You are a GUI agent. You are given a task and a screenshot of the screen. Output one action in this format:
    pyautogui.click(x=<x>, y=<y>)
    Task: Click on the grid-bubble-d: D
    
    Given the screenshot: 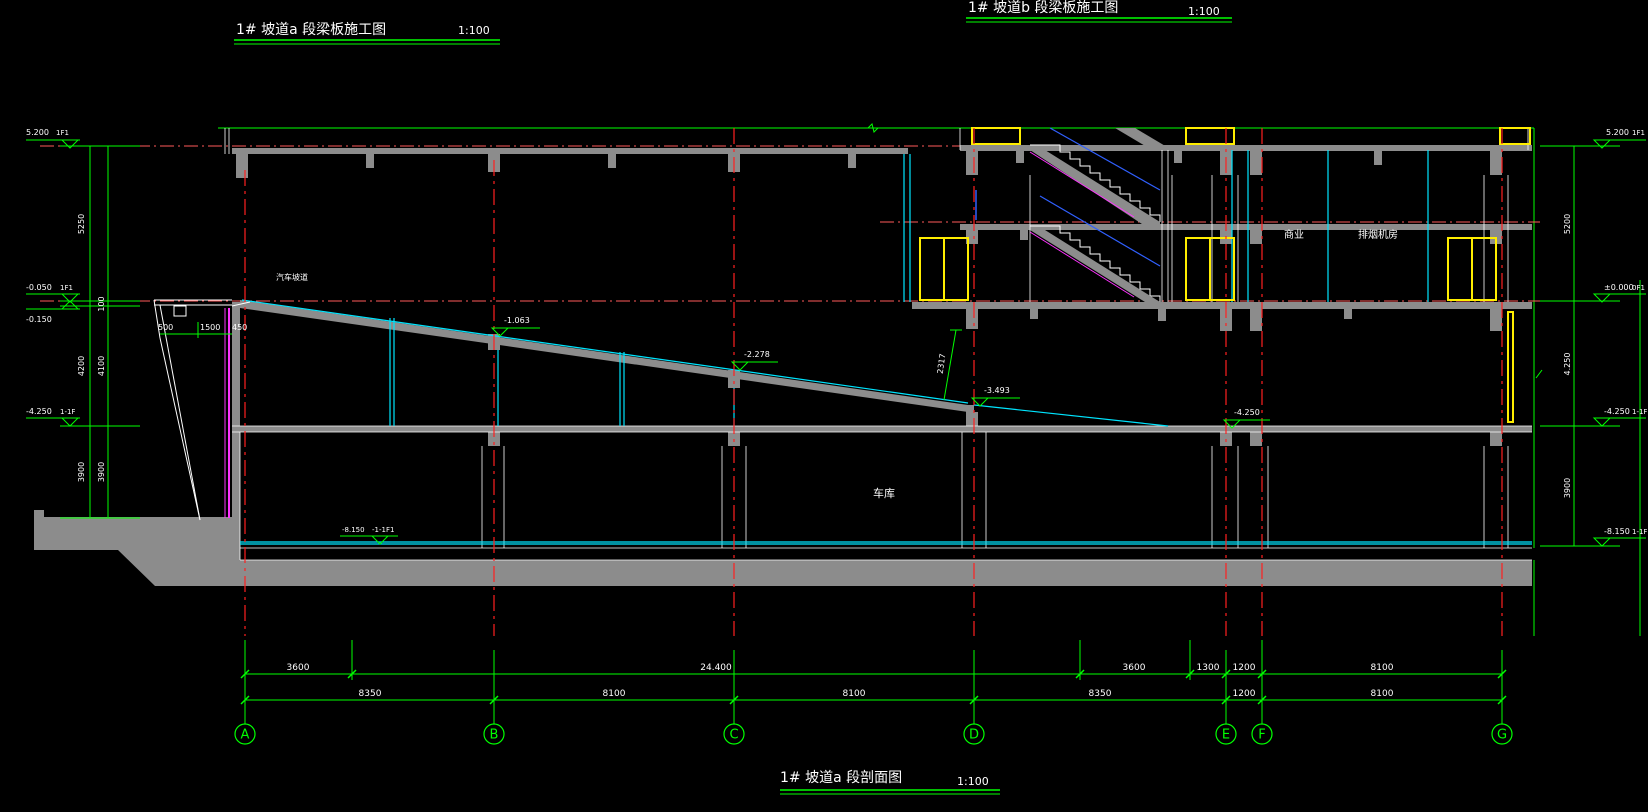 What is the action you would take?
    pyautogui.click(x=974, y=727)
    